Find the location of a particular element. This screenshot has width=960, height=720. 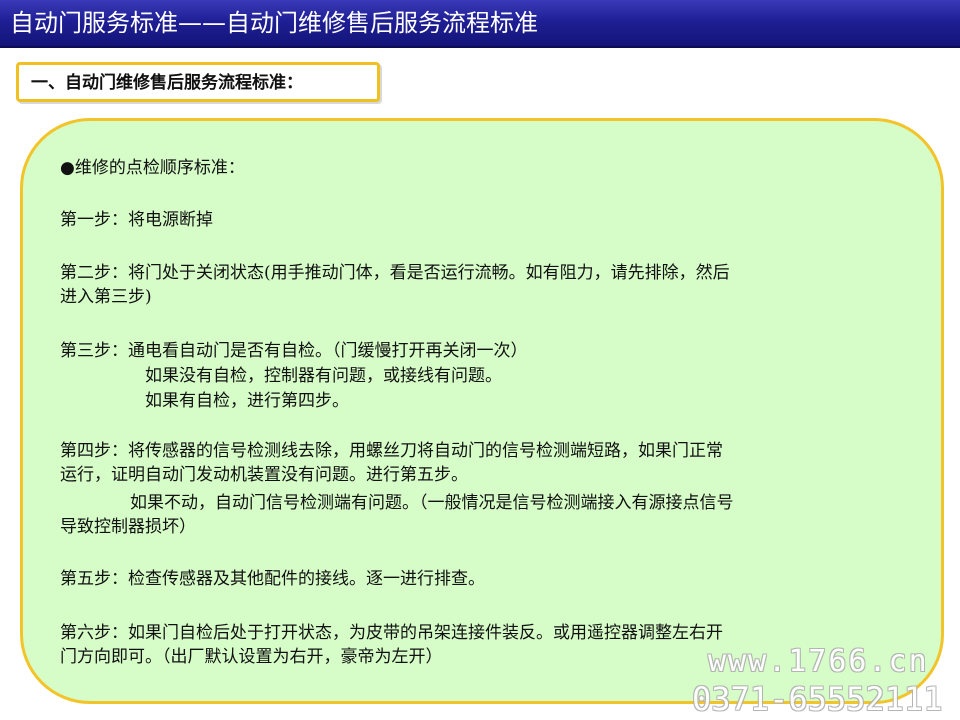

step-6-line-1: 第六步：如果门自检后处于打开状态，为皮带的吊架连接件装反。或用遥控器调整左右开 is located at coordinates (391, 633).